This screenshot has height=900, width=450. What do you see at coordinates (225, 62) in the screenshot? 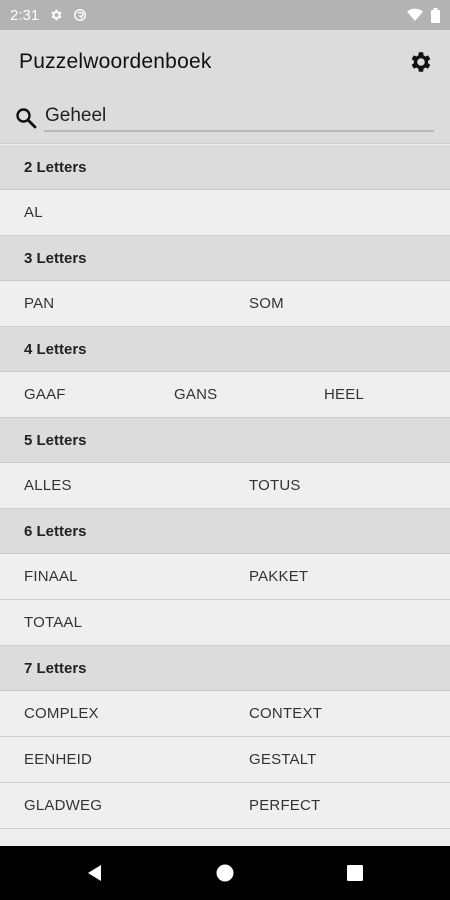
I see `app-bar: Puzzelwoordenboek` at bounding box center [225, 62].